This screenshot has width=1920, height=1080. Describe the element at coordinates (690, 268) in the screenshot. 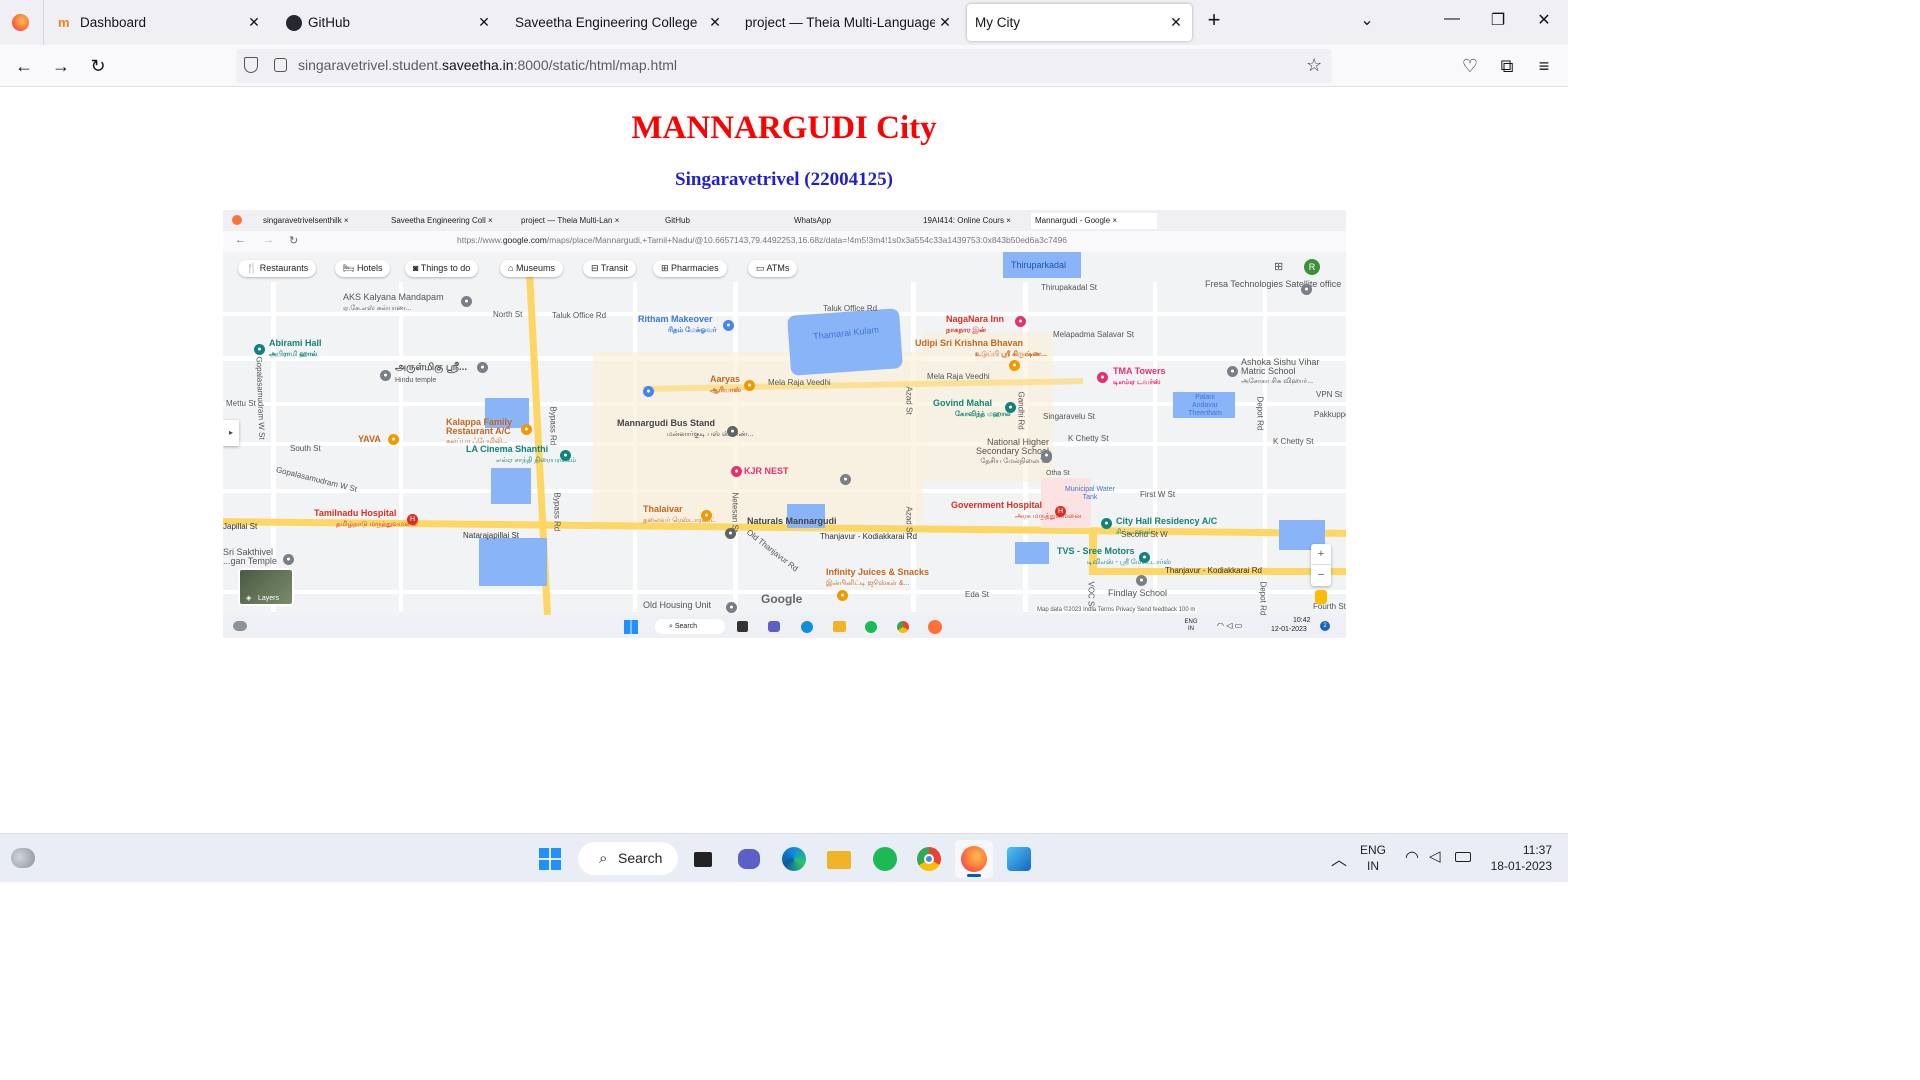

I see `chip-pharmacies: ⊞ Pharmacies` at that location.